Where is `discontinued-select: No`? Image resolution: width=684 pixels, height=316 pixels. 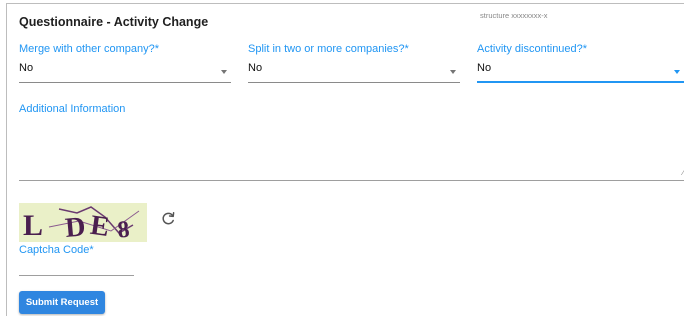
discontinued-select: No is located at coordinates (580, 72).